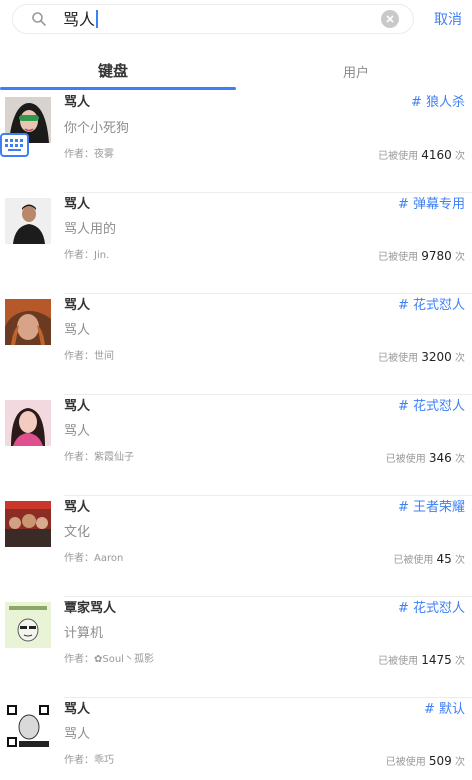 Image resolution: width=472 pixels, height=780 pixels. I want to click on item-title: 覃家骂人, so click(90, 608).